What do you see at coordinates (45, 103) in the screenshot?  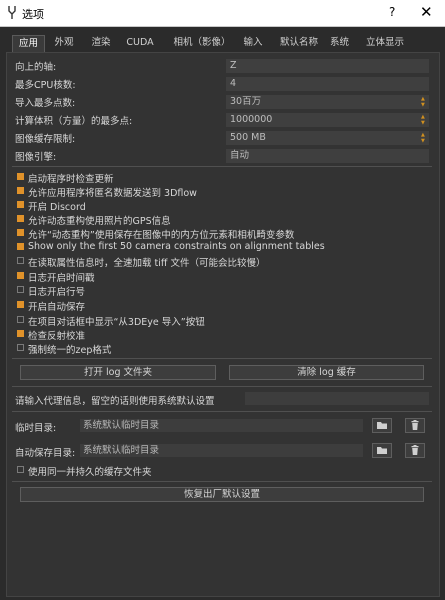 I see `import-max-points-label: 导入最多点数:` at bounding box center [45, 103].